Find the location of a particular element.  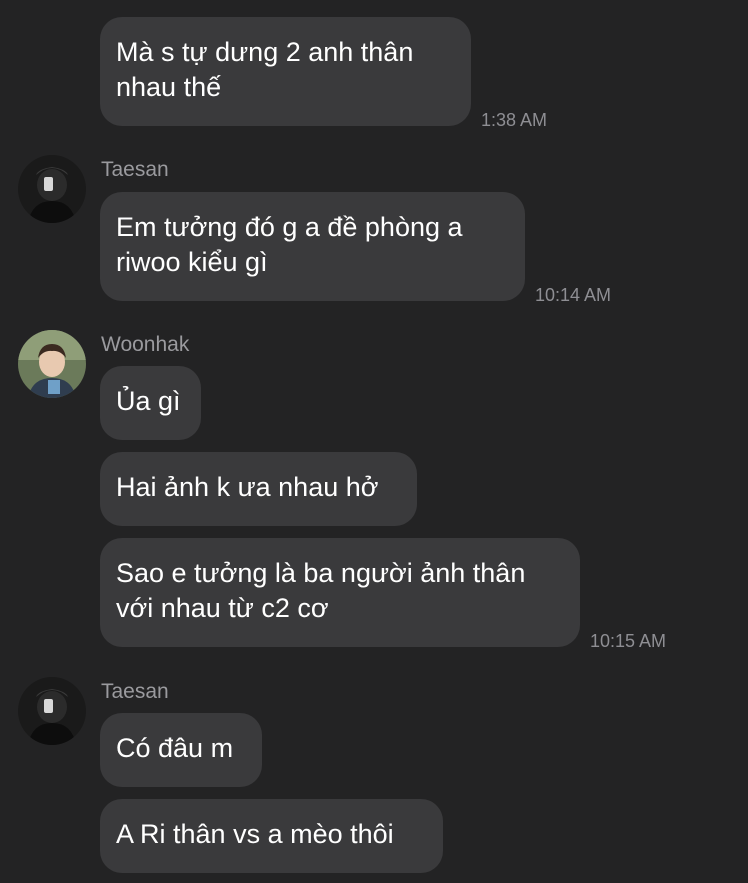

message-bubble: Hai ảnh k ưa nhau hở is located at coordinates (258, 489).